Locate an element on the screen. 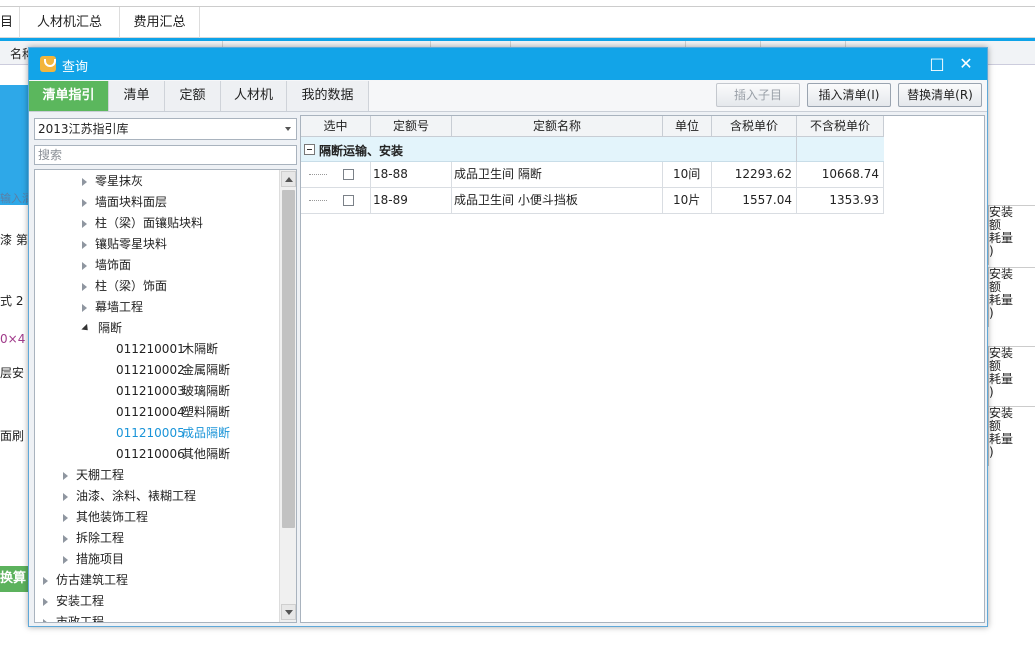  tree-node: 安装工程 is located at coordinates (73, 601).